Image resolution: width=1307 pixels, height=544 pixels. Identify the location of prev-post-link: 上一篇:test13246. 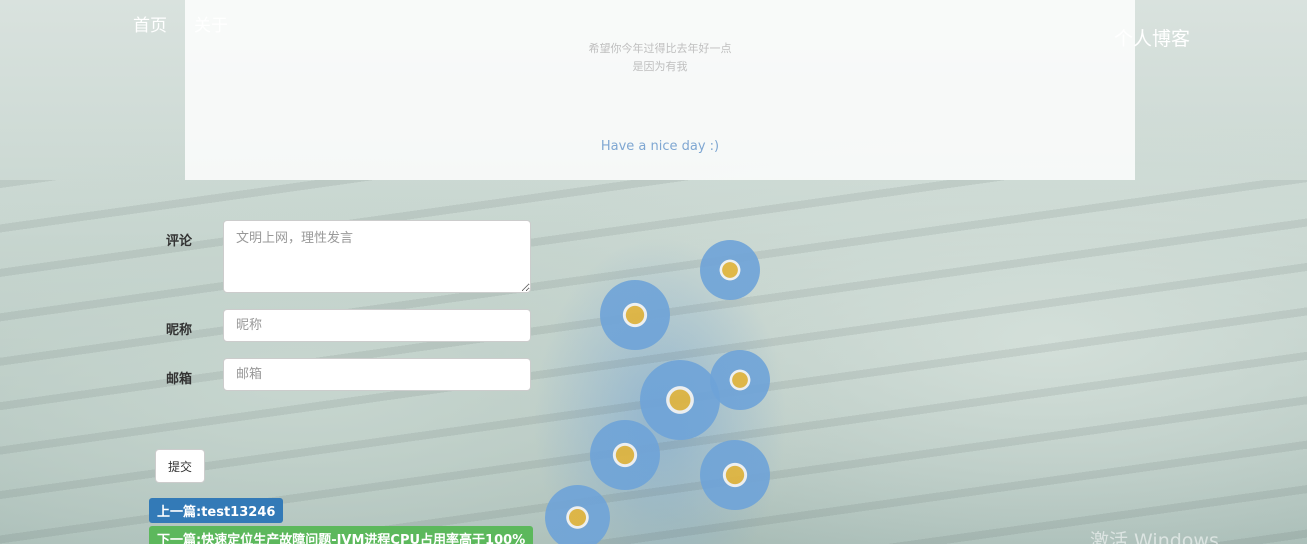
(216, 510).